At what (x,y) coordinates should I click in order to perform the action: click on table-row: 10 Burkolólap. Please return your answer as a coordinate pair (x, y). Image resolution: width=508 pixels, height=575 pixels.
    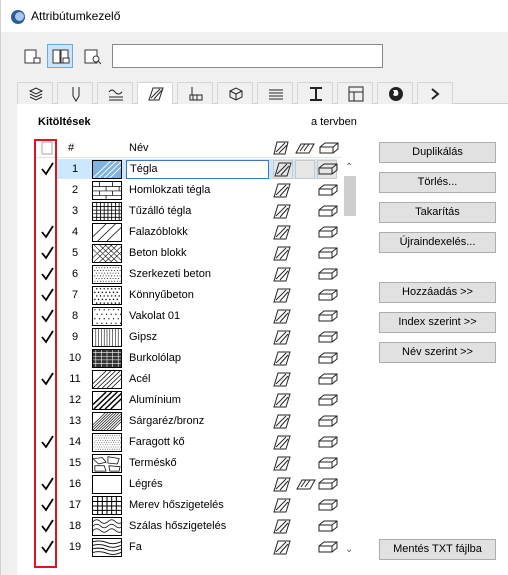
    Looking at the image, I should click on (188, 358).